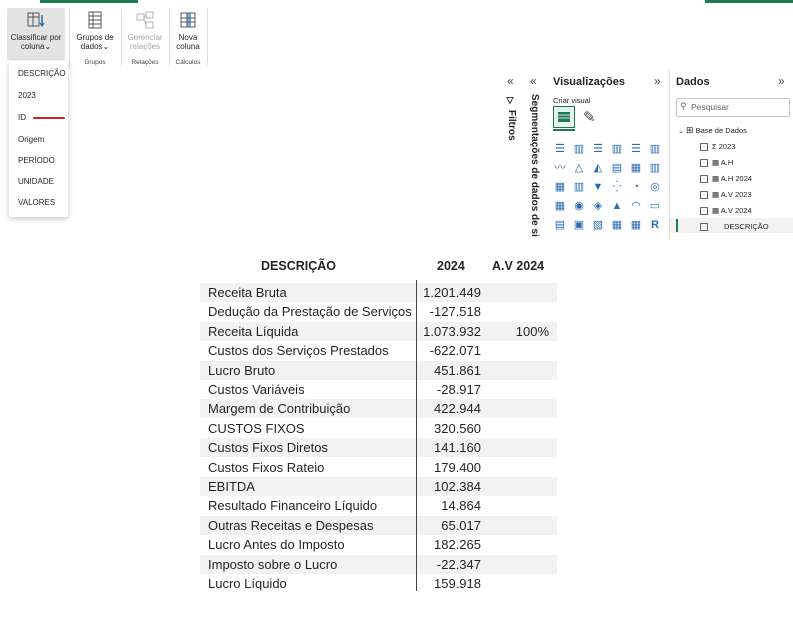 This screenshot has width=793, height=628. What do you see at coordinates (655, 187) in the screenshot?
I see `donut-icon: ◎` at bounding box center [655, 187].